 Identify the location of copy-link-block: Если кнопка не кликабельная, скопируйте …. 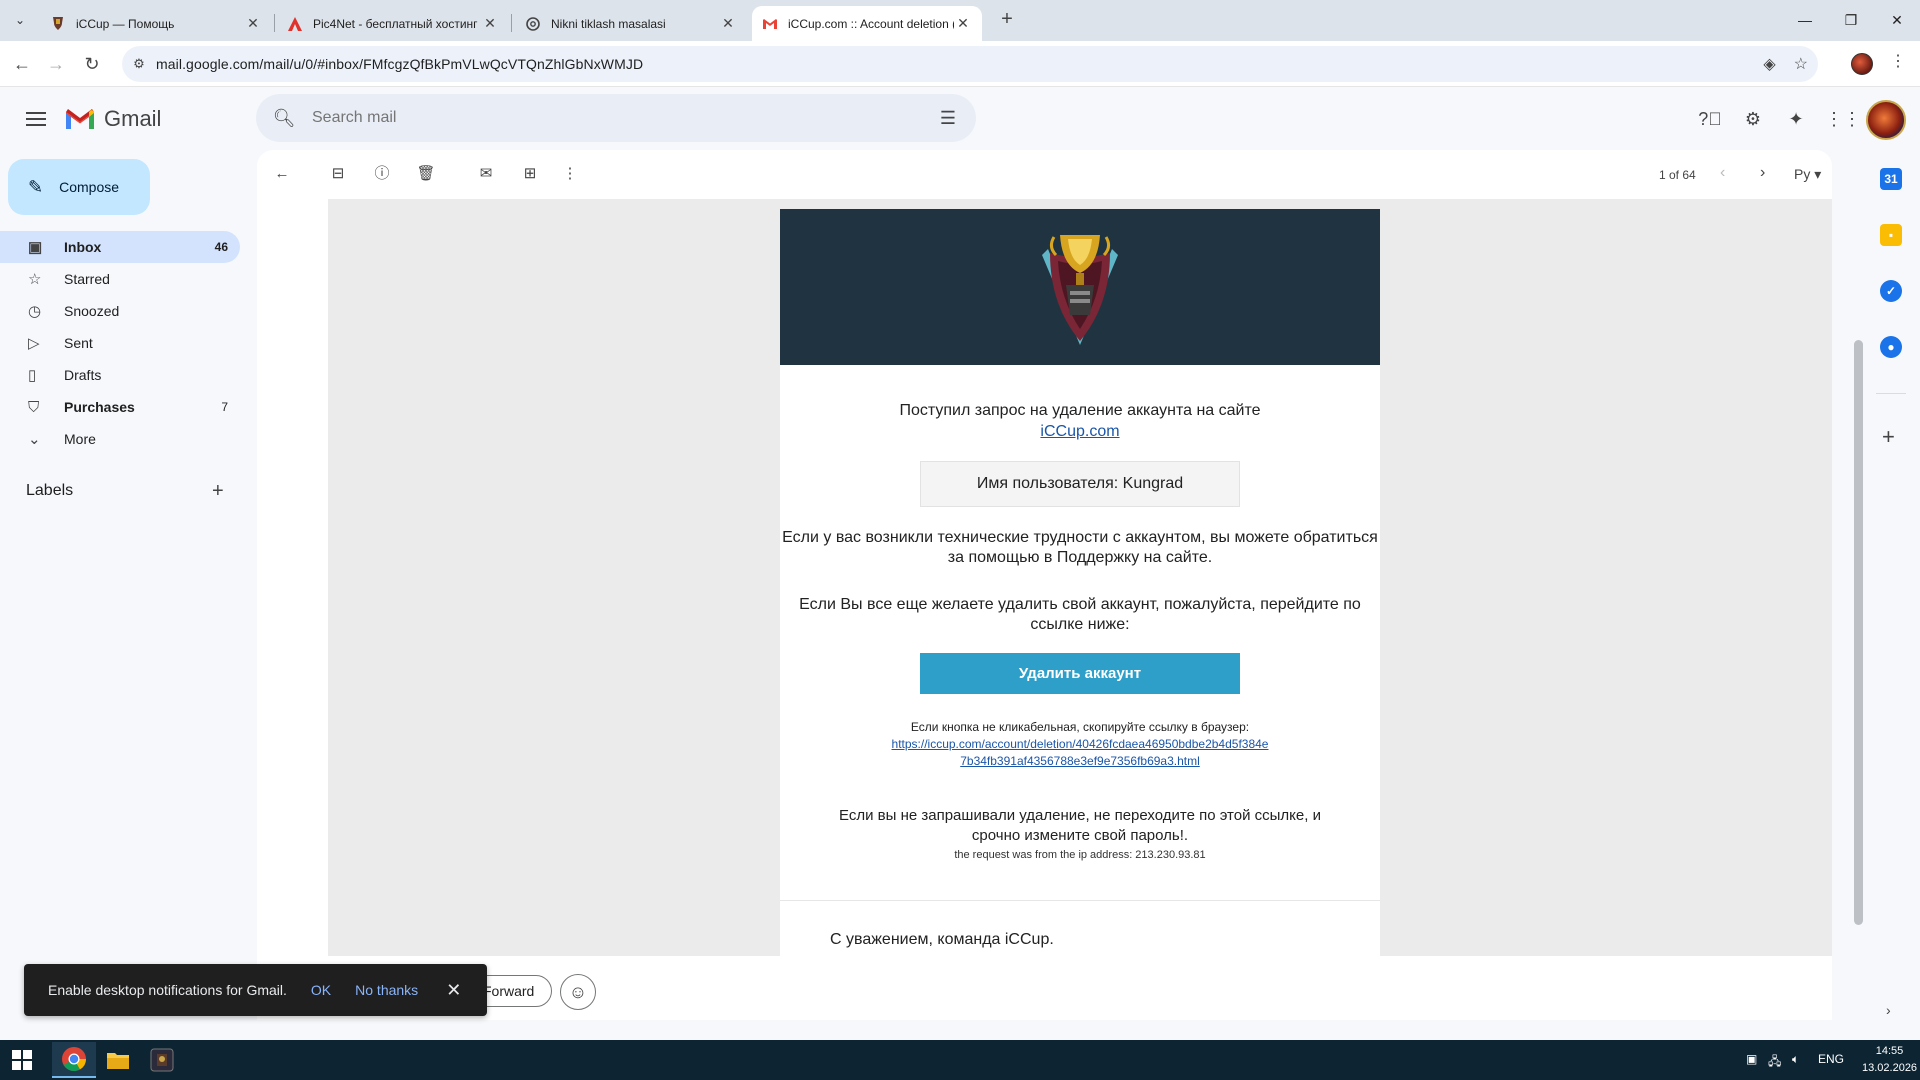
(1080, 744).